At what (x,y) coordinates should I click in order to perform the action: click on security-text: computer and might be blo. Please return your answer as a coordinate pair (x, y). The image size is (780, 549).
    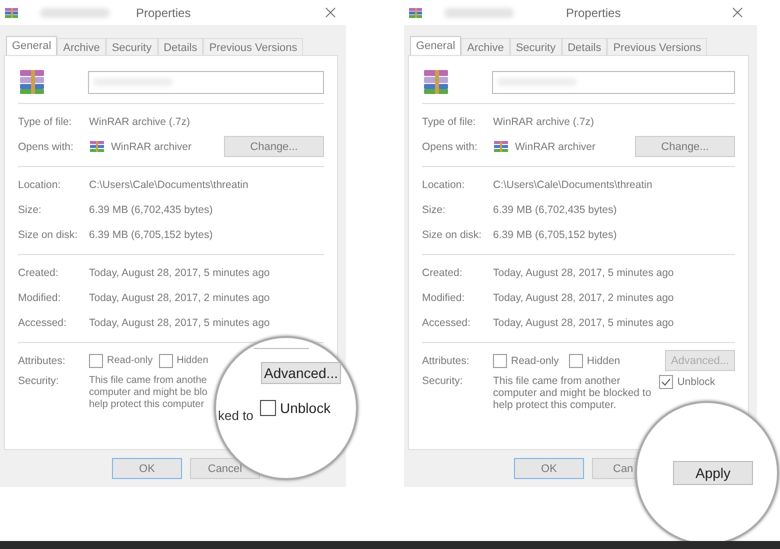
    Looking at the image, I should click on (148, 393).